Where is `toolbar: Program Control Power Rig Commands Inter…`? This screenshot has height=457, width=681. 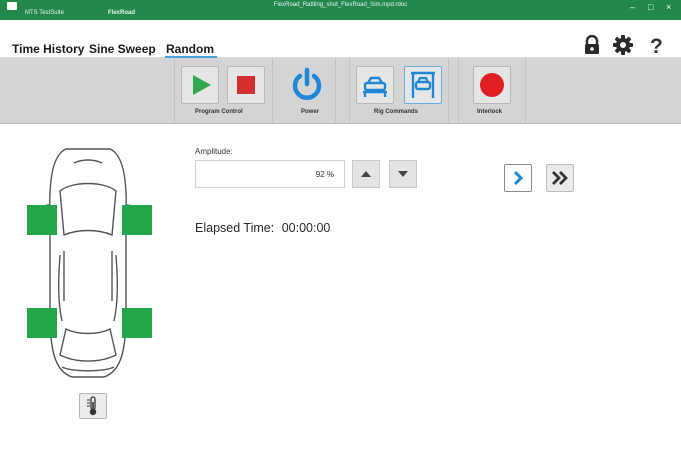
toolbar: Program Control Power Rig Commands Inter… is located at coordinates (340, 91).